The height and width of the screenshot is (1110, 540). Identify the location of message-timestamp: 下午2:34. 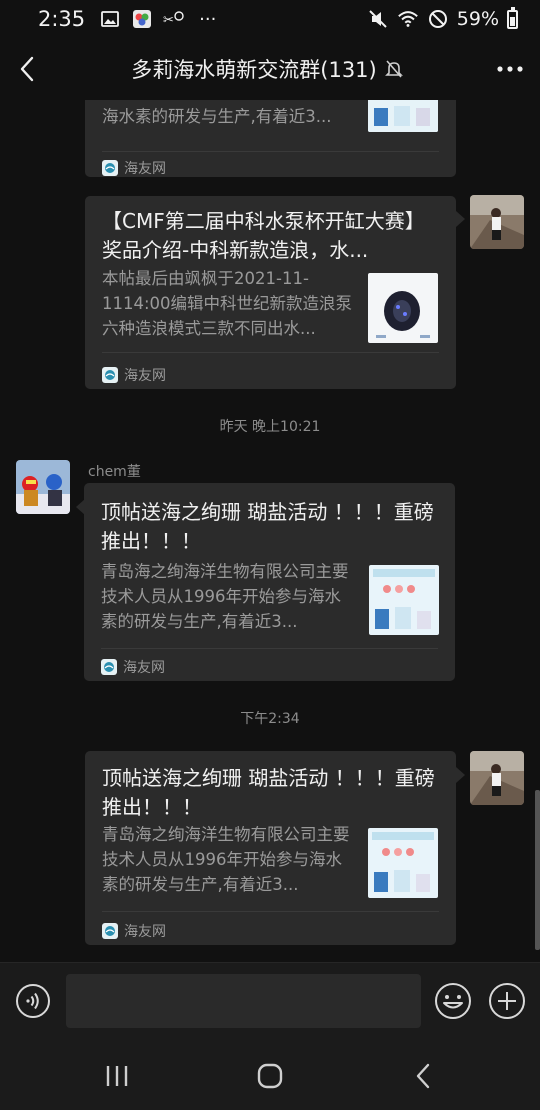
(270, 719).